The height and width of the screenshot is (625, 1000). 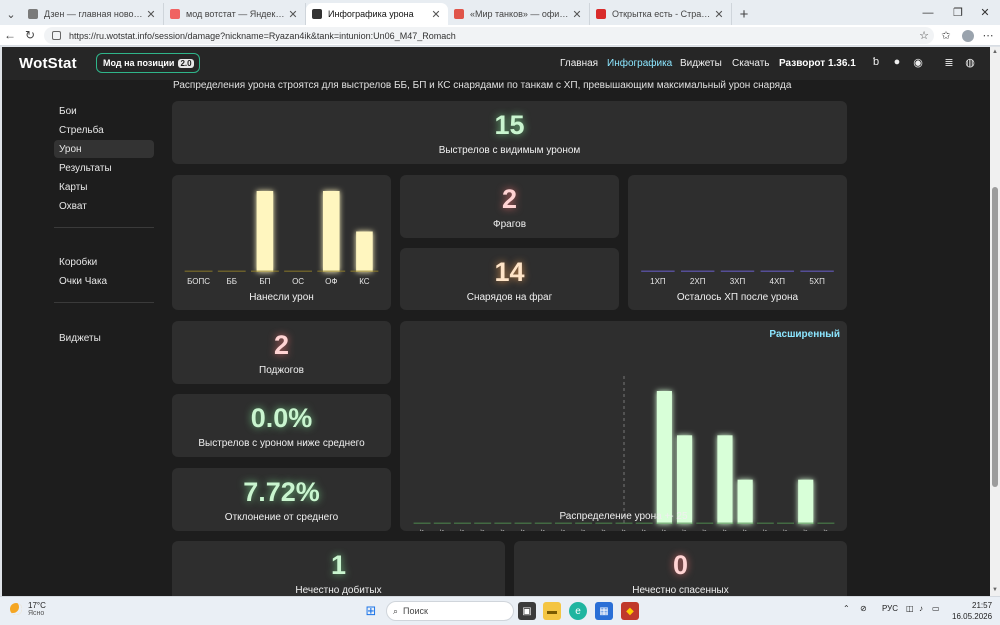 I want to click on tab-title: мод вотстат — Яндекс: нашлось, so click(x=236, y=14).